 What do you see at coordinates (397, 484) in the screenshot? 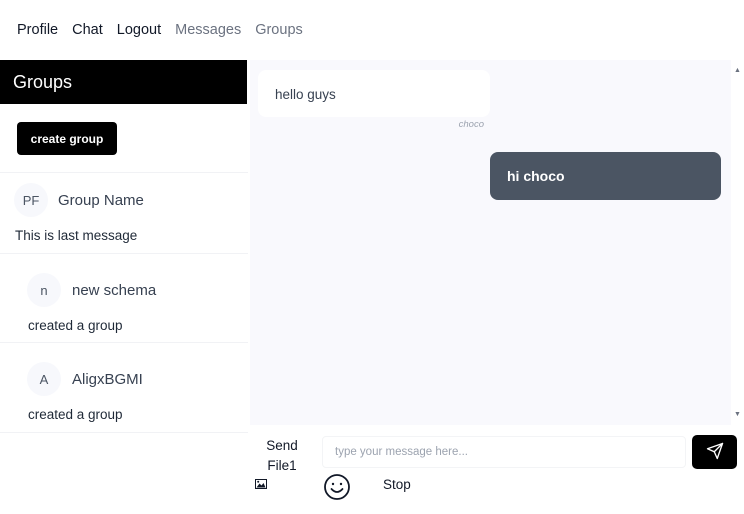
I see `stop-button: Stop` at bounding box center [397, 484].